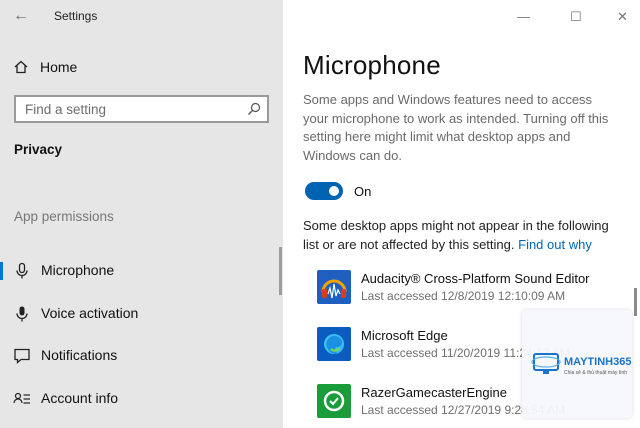 This screenshot has width=640, height=428. I want to click on sidebar-item-account-info: Account info, so click(141, 399).